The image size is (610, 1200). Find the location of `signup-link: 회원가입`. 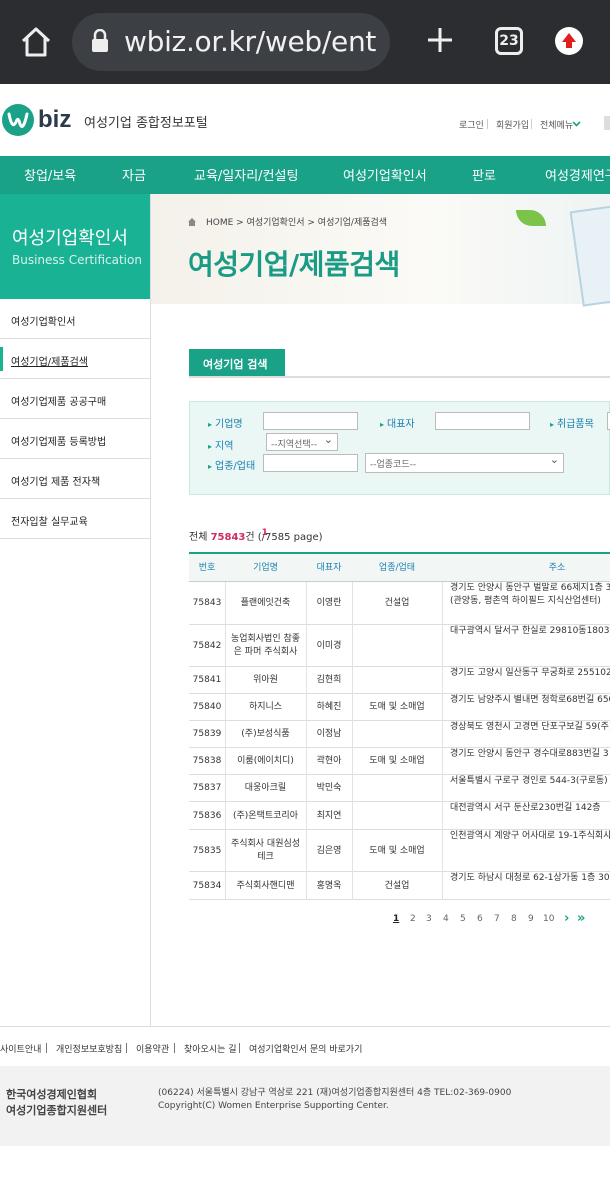

signup-link: 회원가입 is located at coordinates (512, 124).